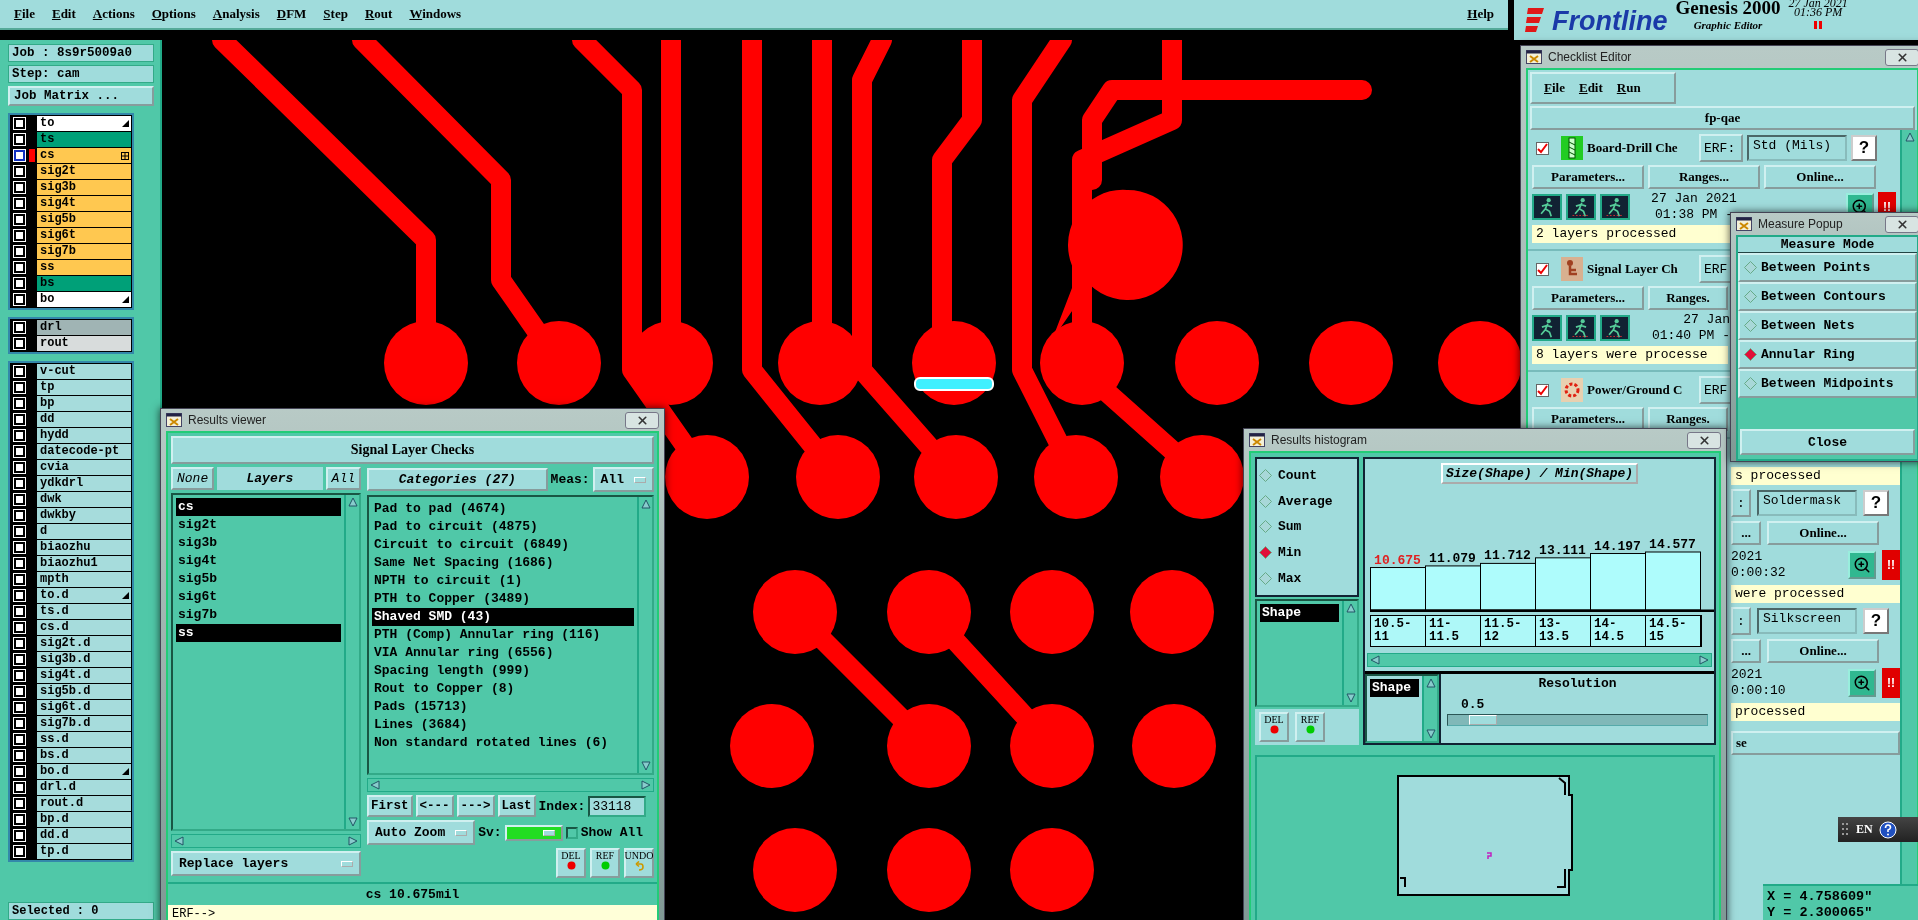  Describe the element at coordinates (84, 155) in the screenshot. I see `layer-name: cs` at that location.